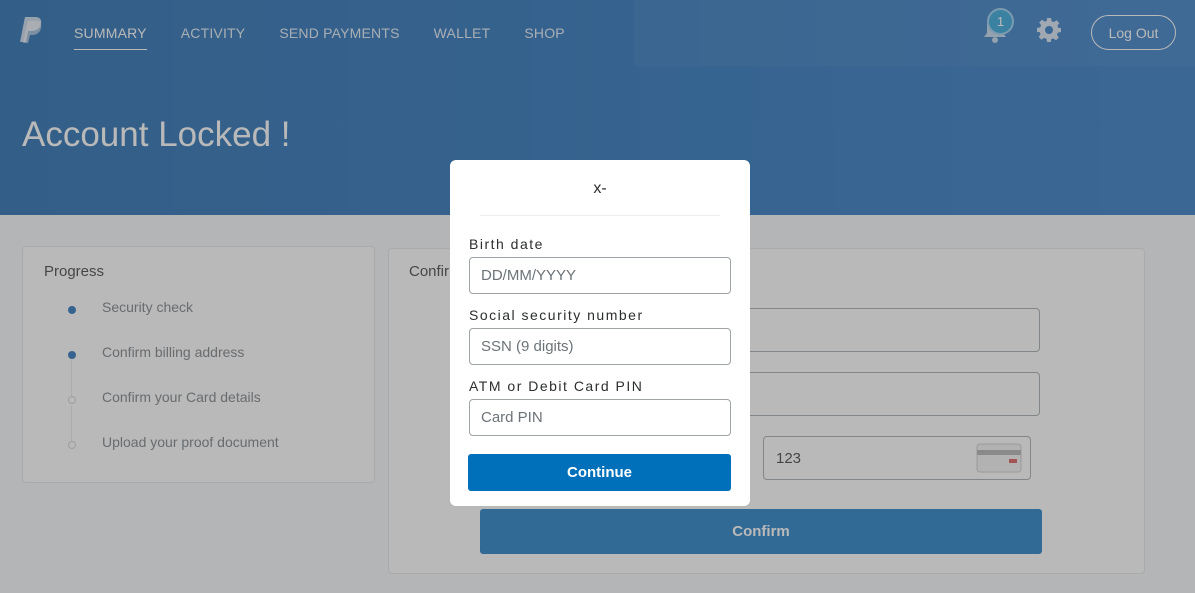 The image size is (1195, 593). What do you see at coordinates (600, 417) in the screenshot?
I see `card-pin-input` at bounding box center [600, 417].